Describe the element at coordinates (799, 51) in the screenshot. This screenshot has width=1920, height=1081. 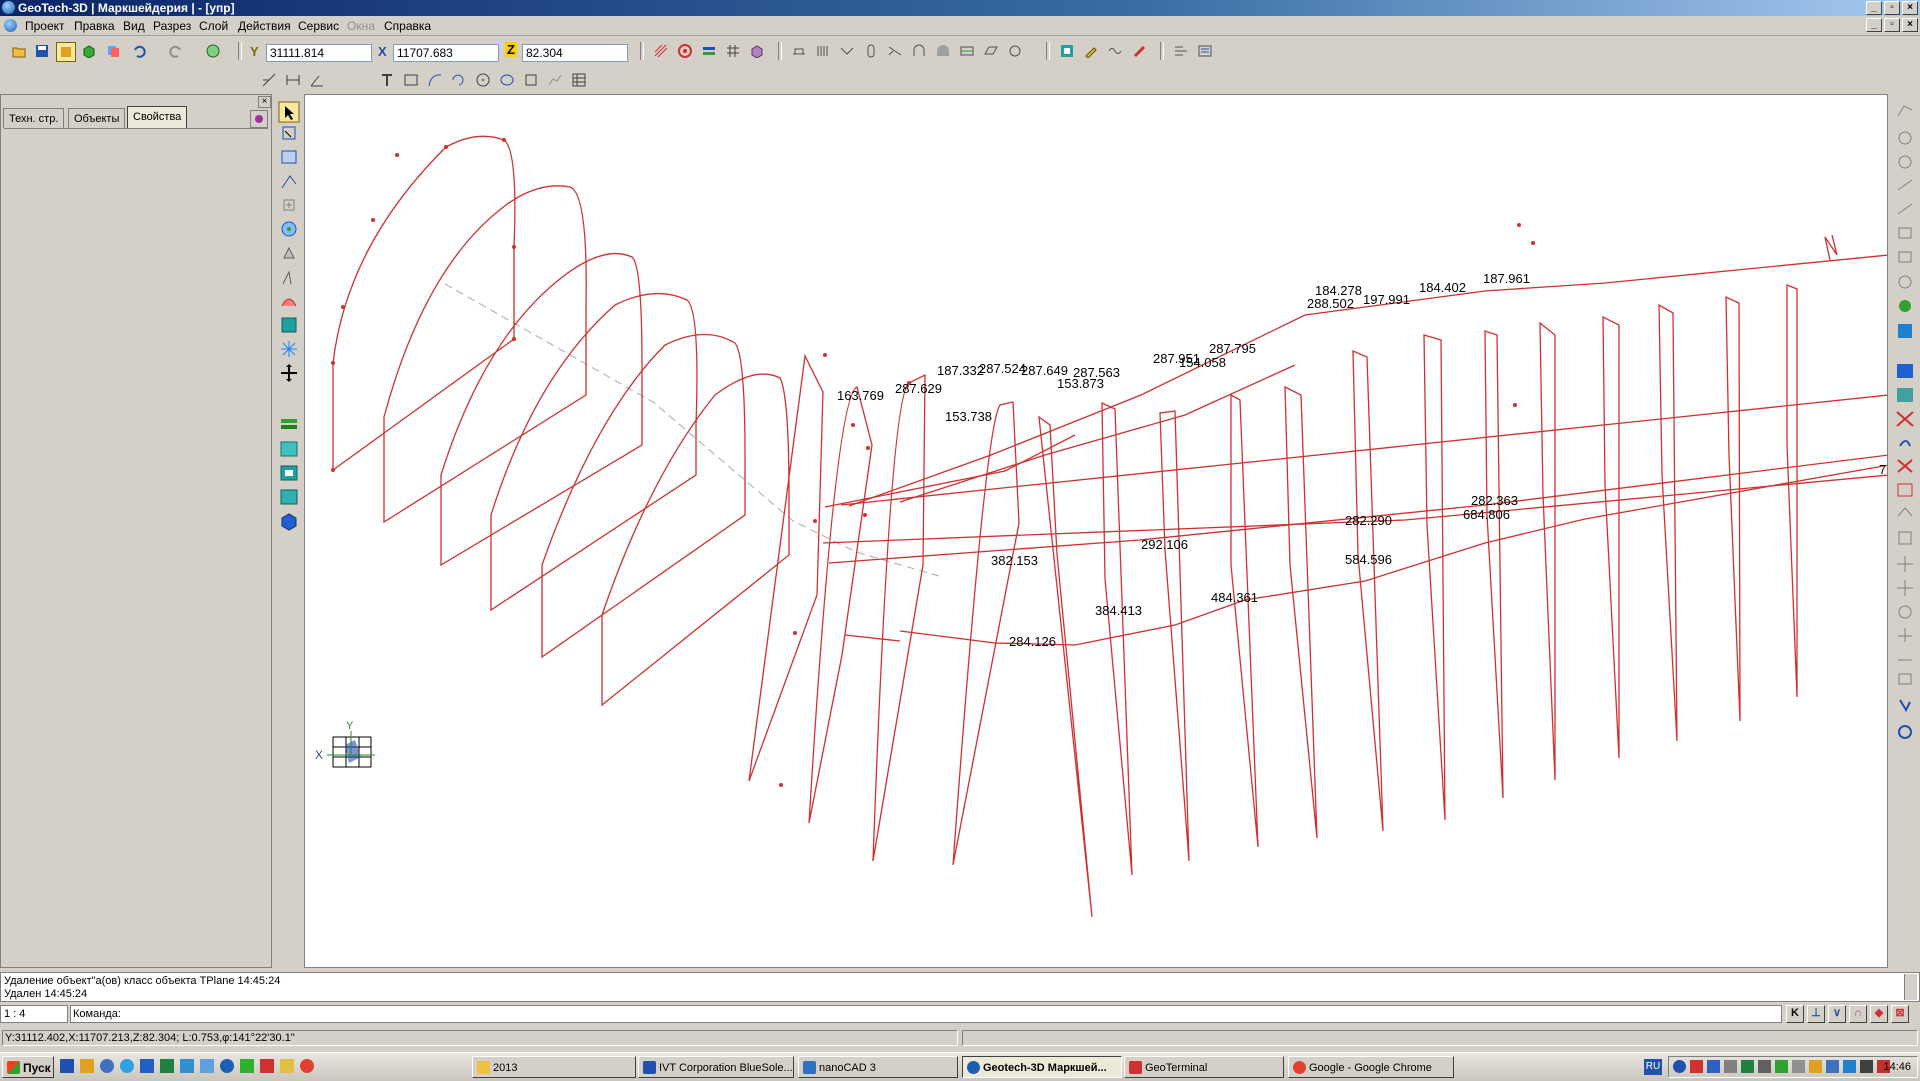
I see `profile-tool-icon` at that location.